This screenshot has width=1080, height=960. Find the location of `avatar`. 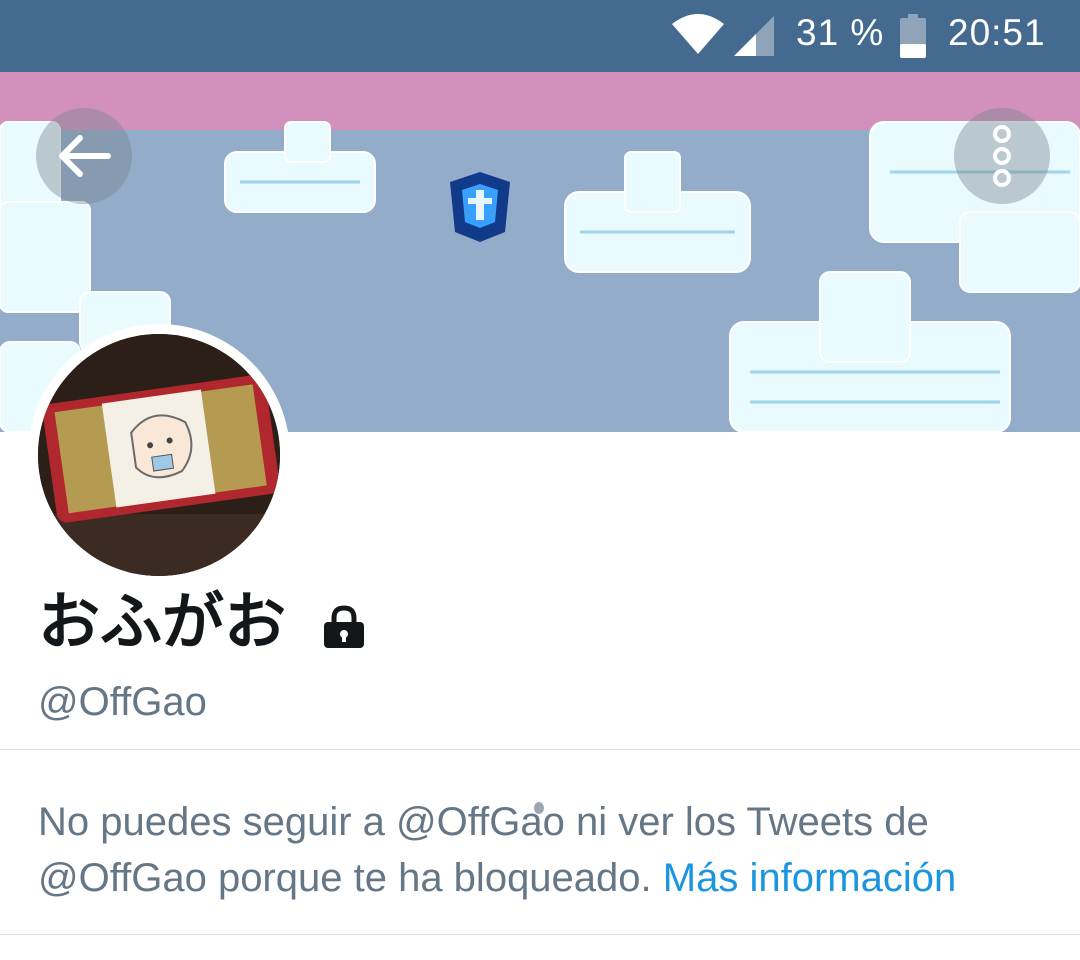

avatar is located at coordinates (159, 455).